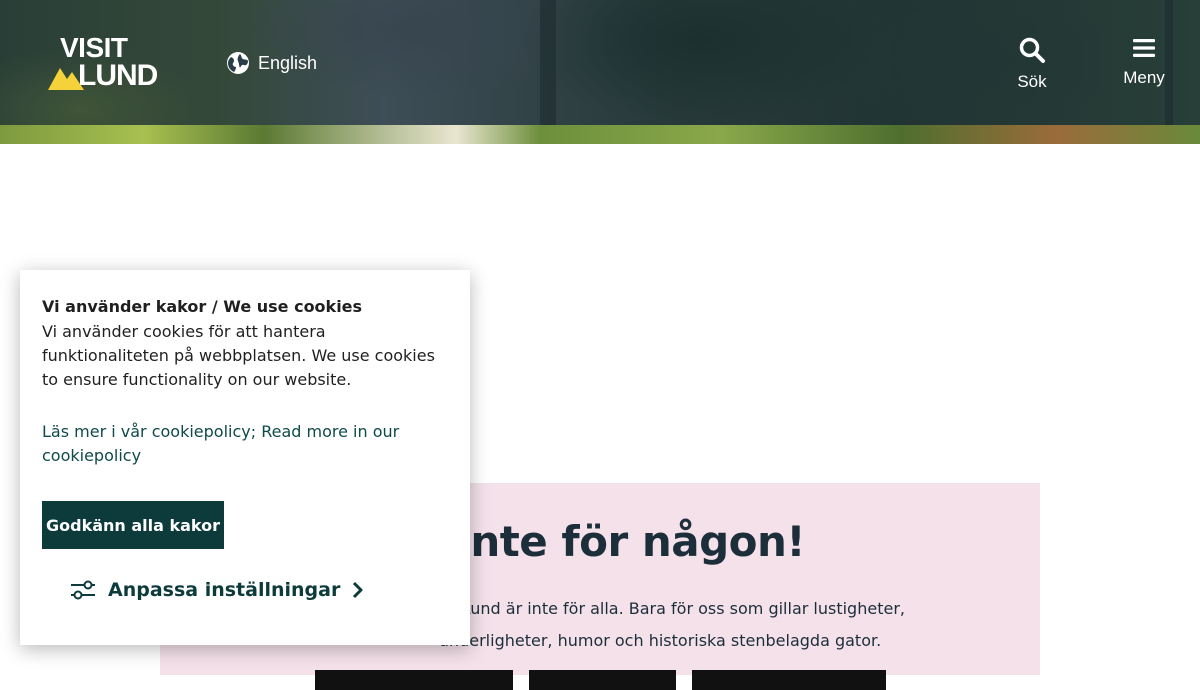 The width and height of the screenshot is (1200, 690). Describe the element at coordinates (1032, 64) in the screenshot. I see `search-button: Sök` at that location.